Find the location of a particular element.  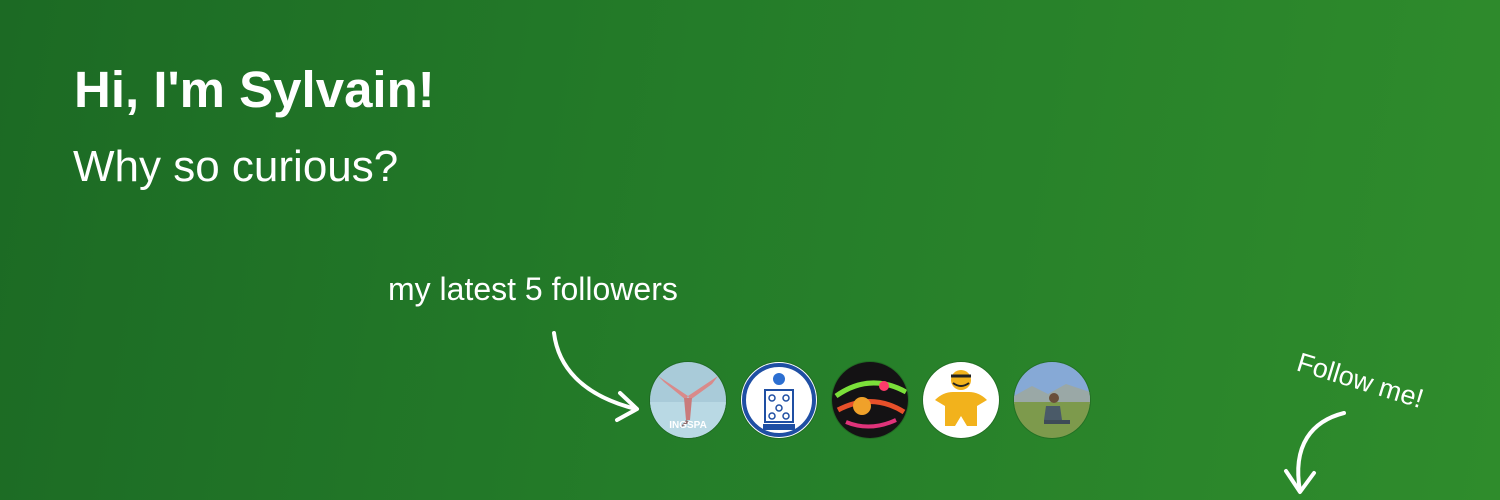

follower-avatar-1: INGSPA is located at coordinates (688, 400).